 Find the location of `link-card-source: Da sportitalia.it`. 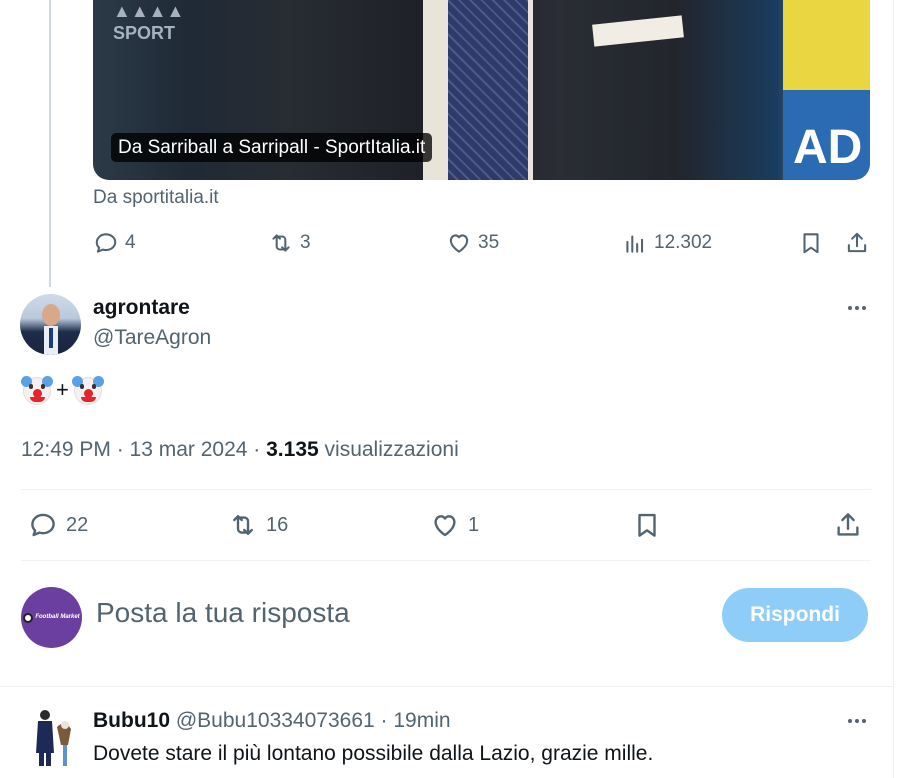

link-card-source: Da sportitalia.it is located at coordinates (156, 198).